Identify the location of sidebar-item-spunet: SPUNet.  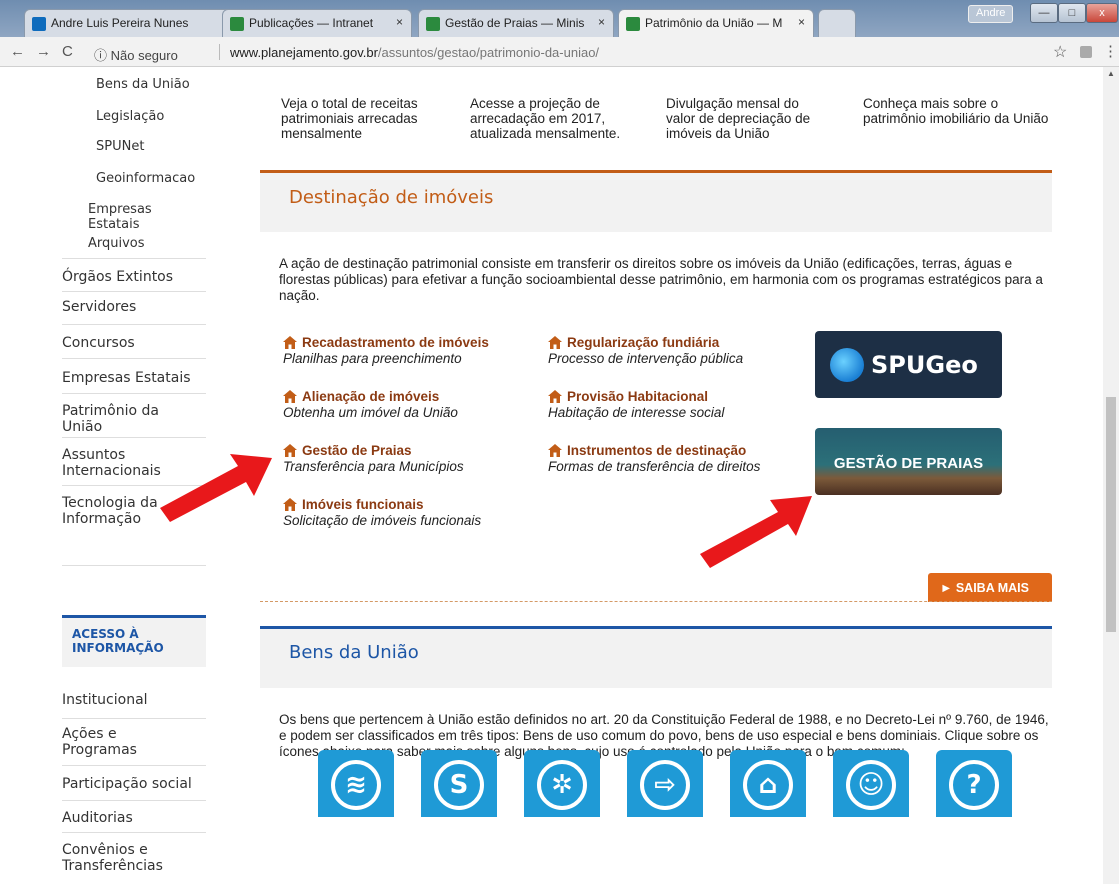
(134, 147).